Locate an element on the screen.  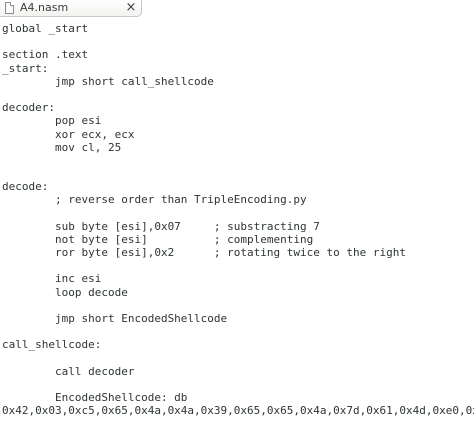
code-line: sub byte [esi],0x07 ; substracting 7 is located at coordinates (161, 226).